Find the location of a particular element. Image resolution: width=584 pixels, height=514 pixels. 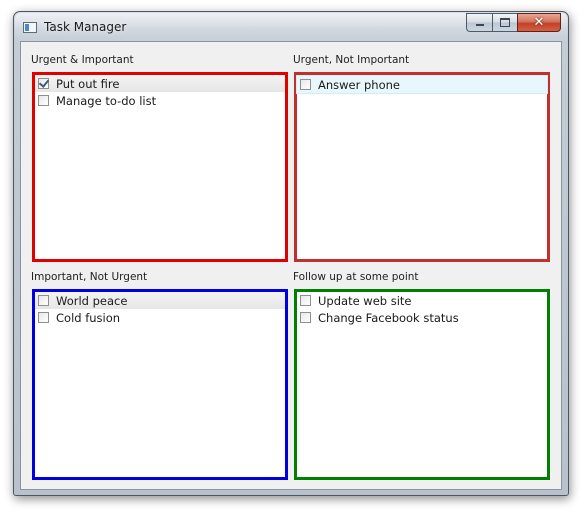

maximize-icon is located at coordinates (505, 22).